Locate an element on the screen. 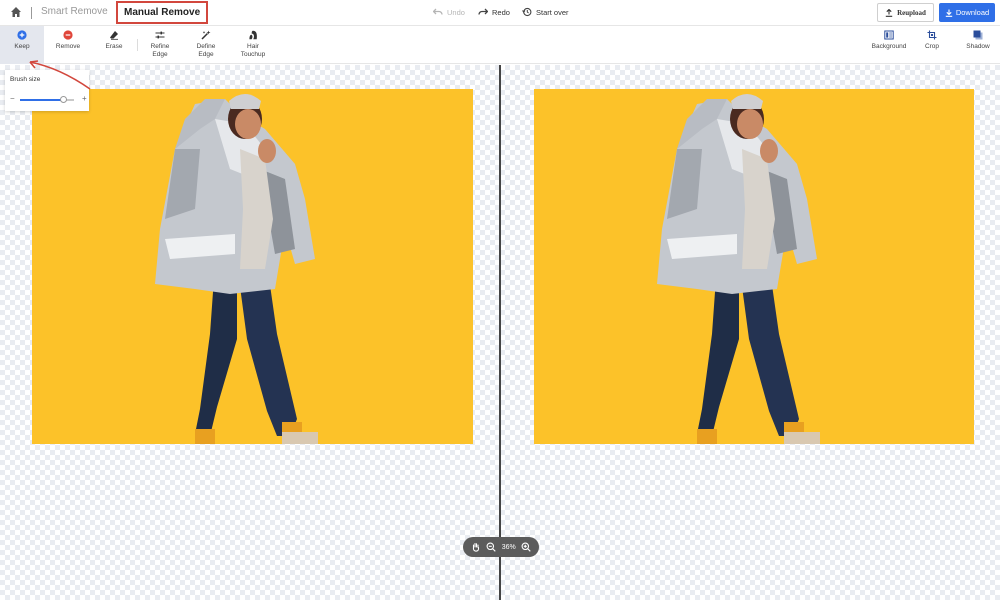  history-icon is located at coordinates (527, 12).